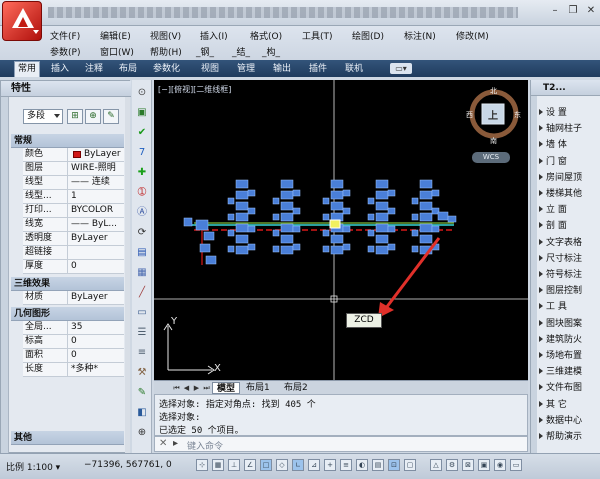 The width and height of the screenshot is (600, 479). I want to click on clean-screen-icon: ▭, so click(516, 465).